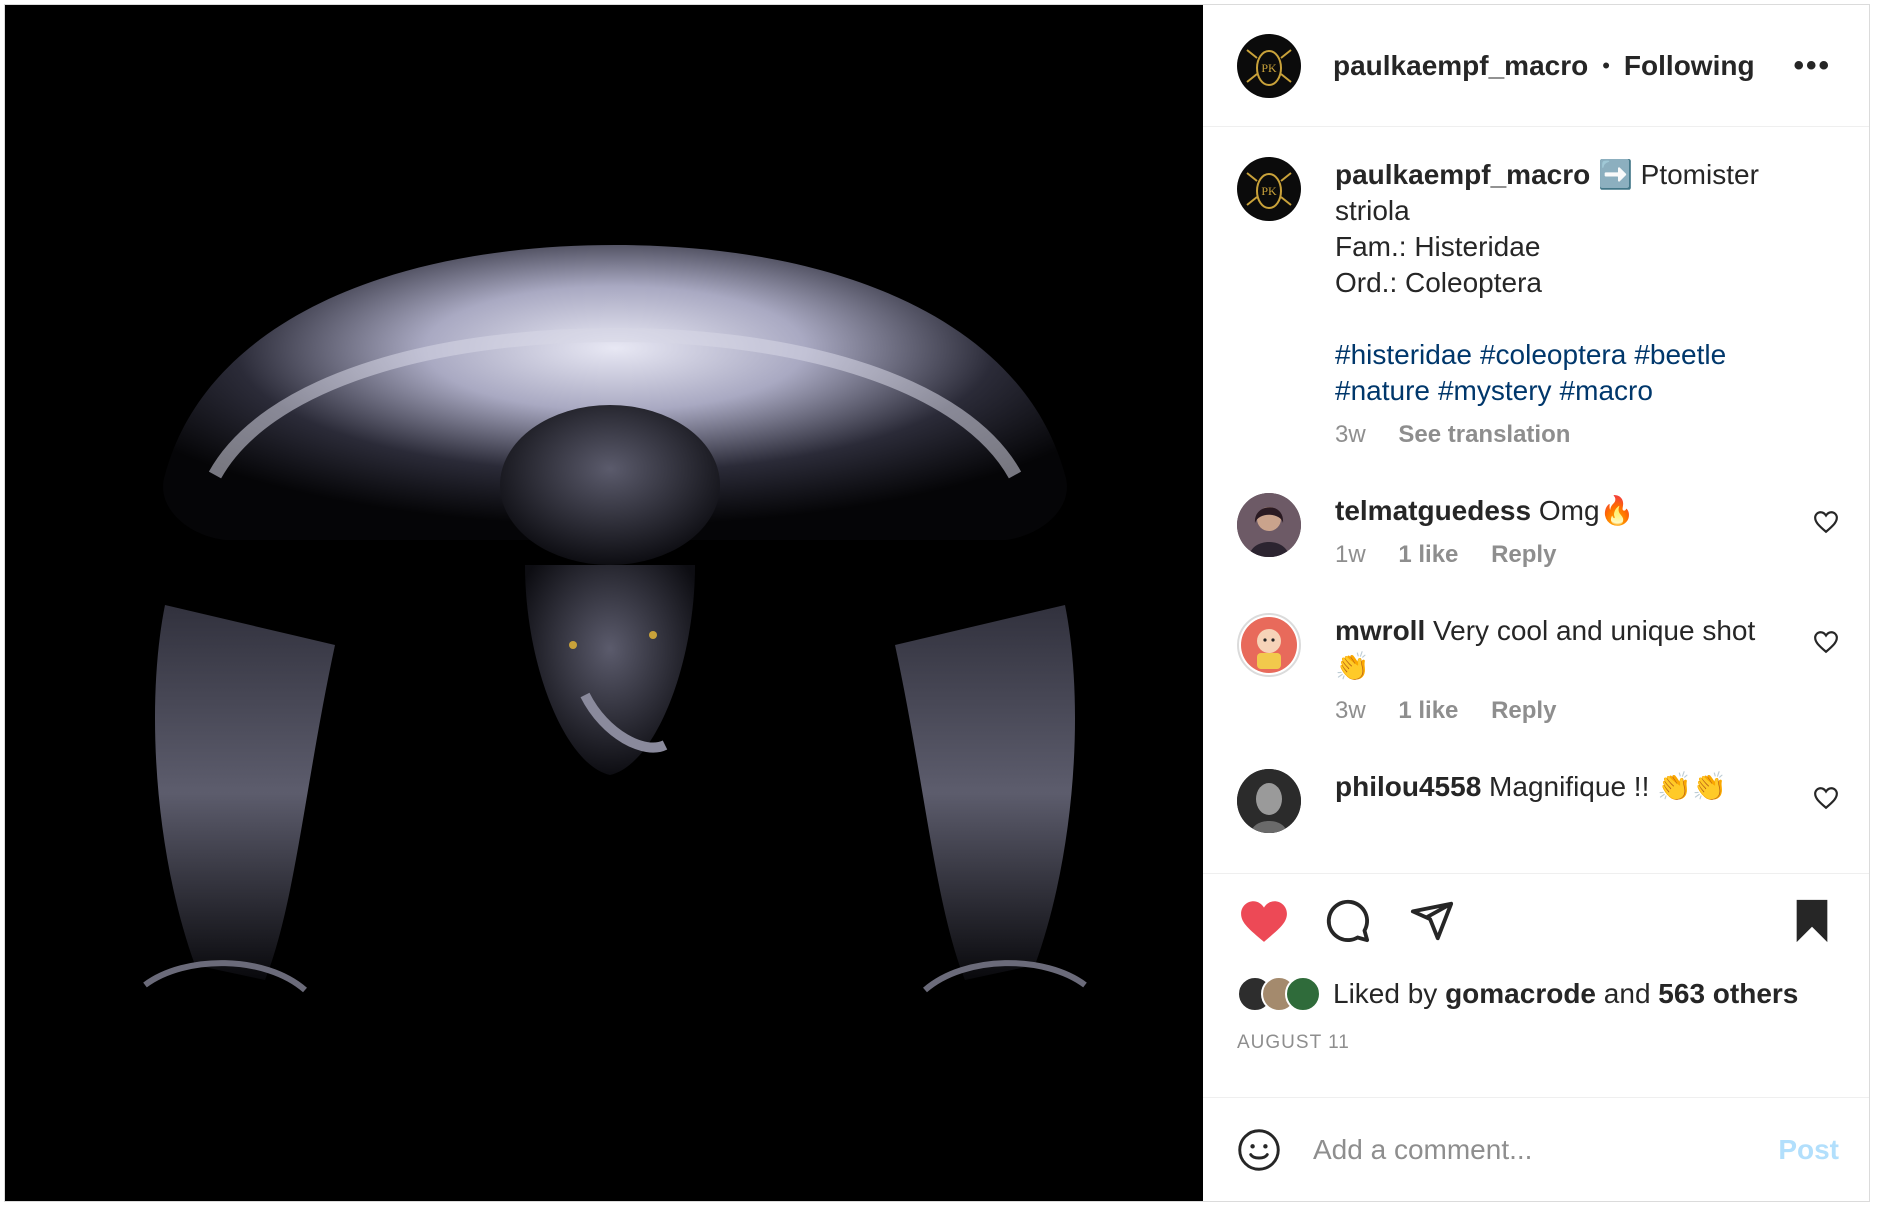 This screenshot has height=1208, width=1878. I want to click on comment-meta: 3w 1 like Reply, so click(1555, 711).